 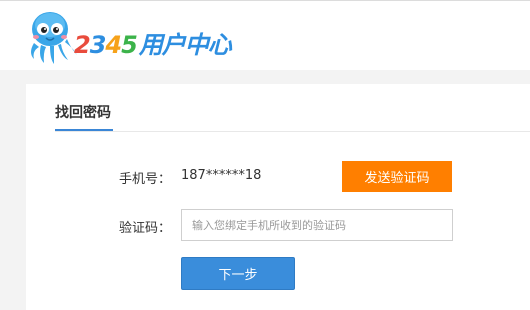 I want to click on logo-digit-5: 5, so click(x=129, y=45).